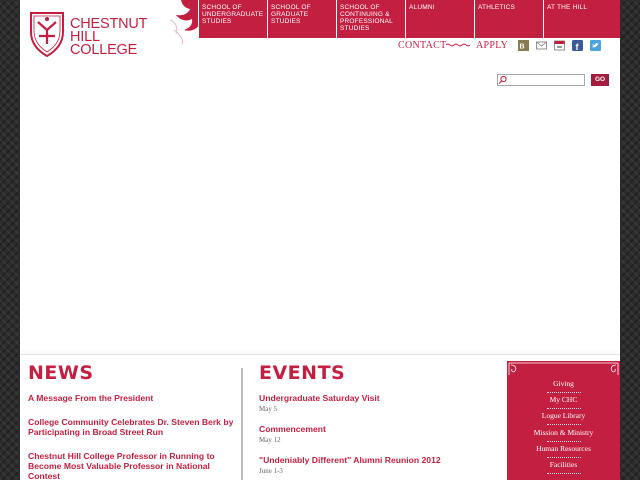 Image resolution: width=640 pixels, height=480 pixels. Describe the element at coordinates (302, 373) in the screenshot. I see `events-heading: EVENTS` at that location.